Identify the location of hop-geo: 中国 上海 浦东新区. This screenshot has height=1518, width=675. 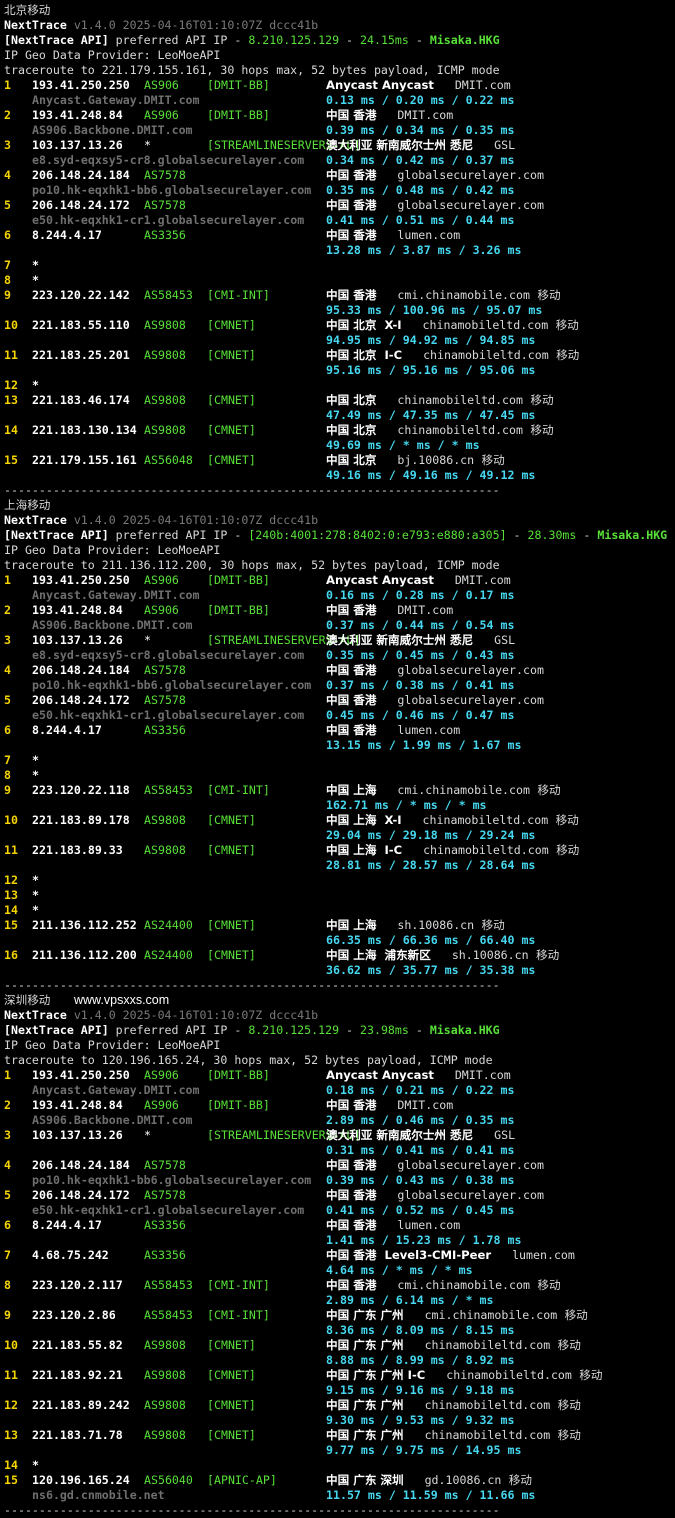
(378, 955).